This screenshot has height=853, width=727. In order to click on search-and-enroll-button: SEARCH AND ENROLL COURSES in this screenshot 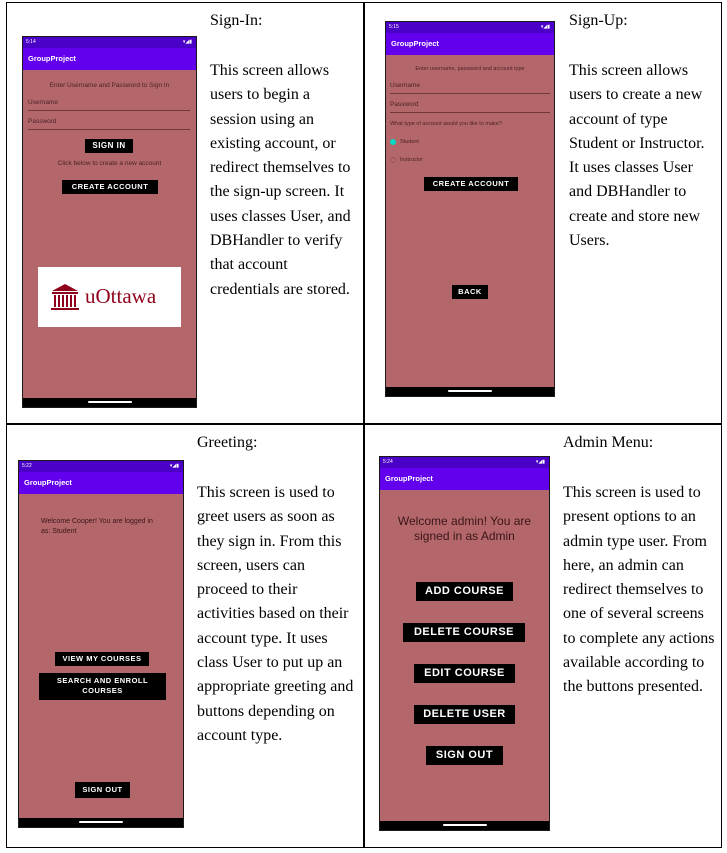, I will do `click(102, 686)`.